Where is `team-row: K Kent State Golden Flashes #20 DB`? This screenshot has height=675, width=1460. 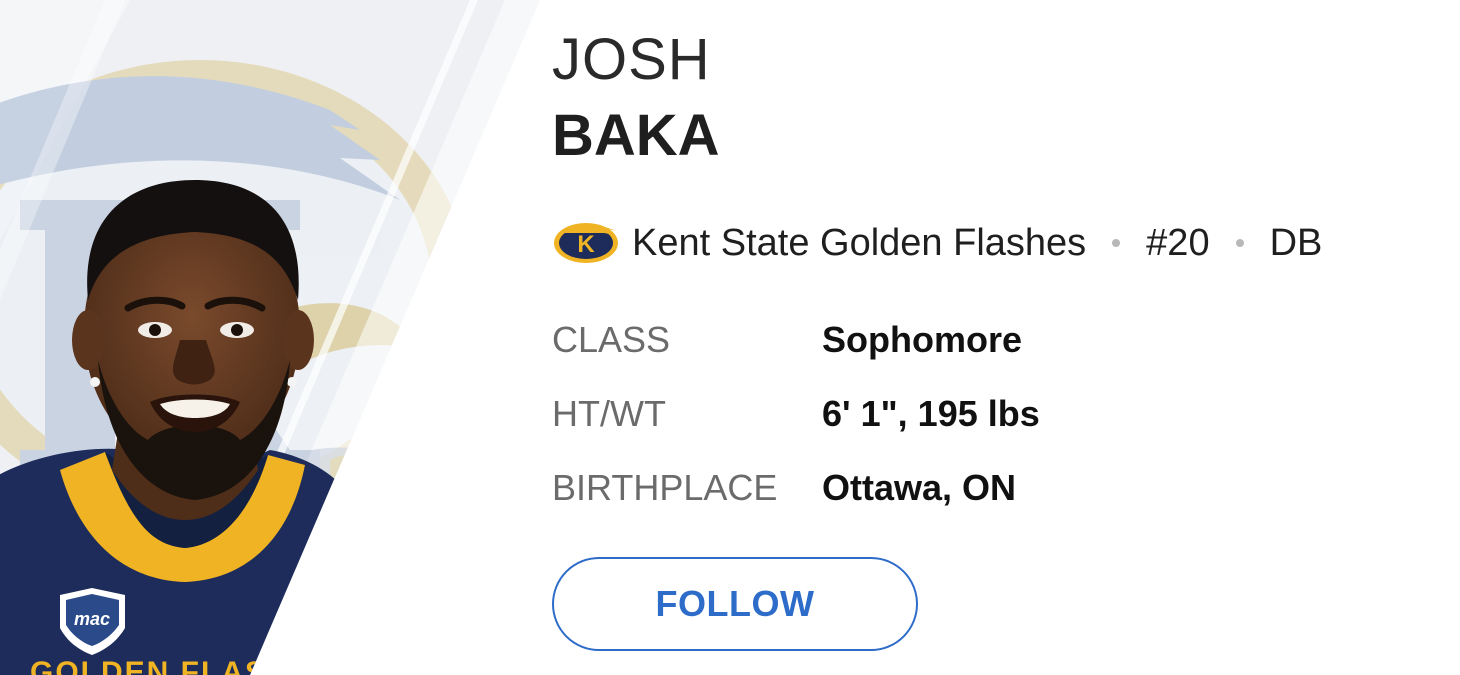 team-row: K Kent State Golden Flashes #20 DB is located at coordinates (937, 243).